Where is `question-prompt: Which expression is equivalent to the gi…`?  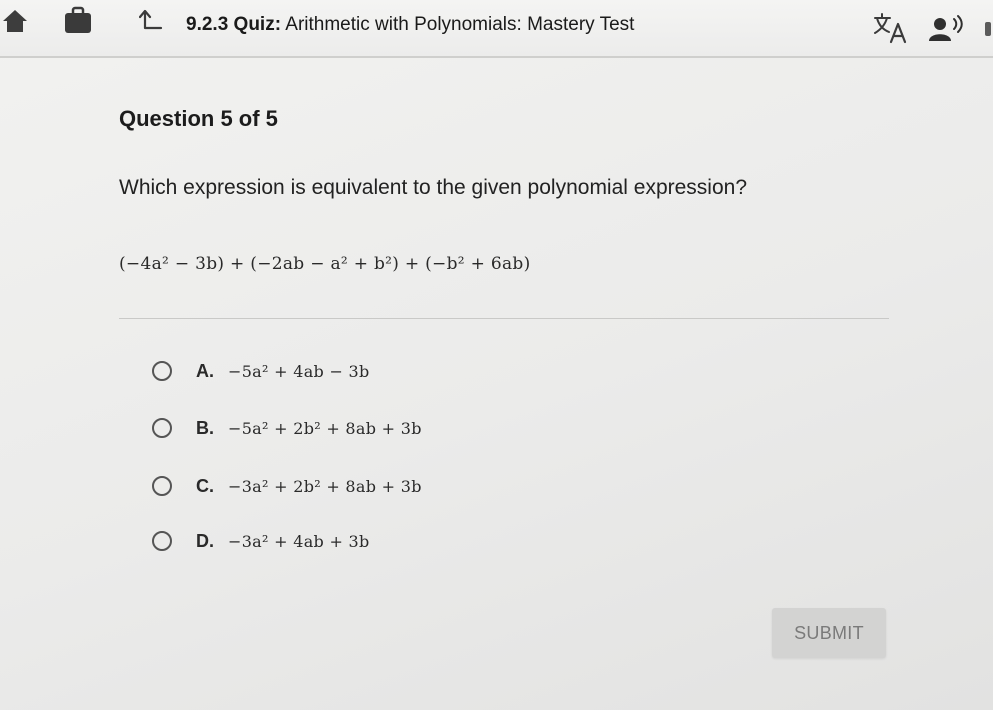
question-prompt: Which expression is equivalent to the gi… is located at coordinates (433, 187).